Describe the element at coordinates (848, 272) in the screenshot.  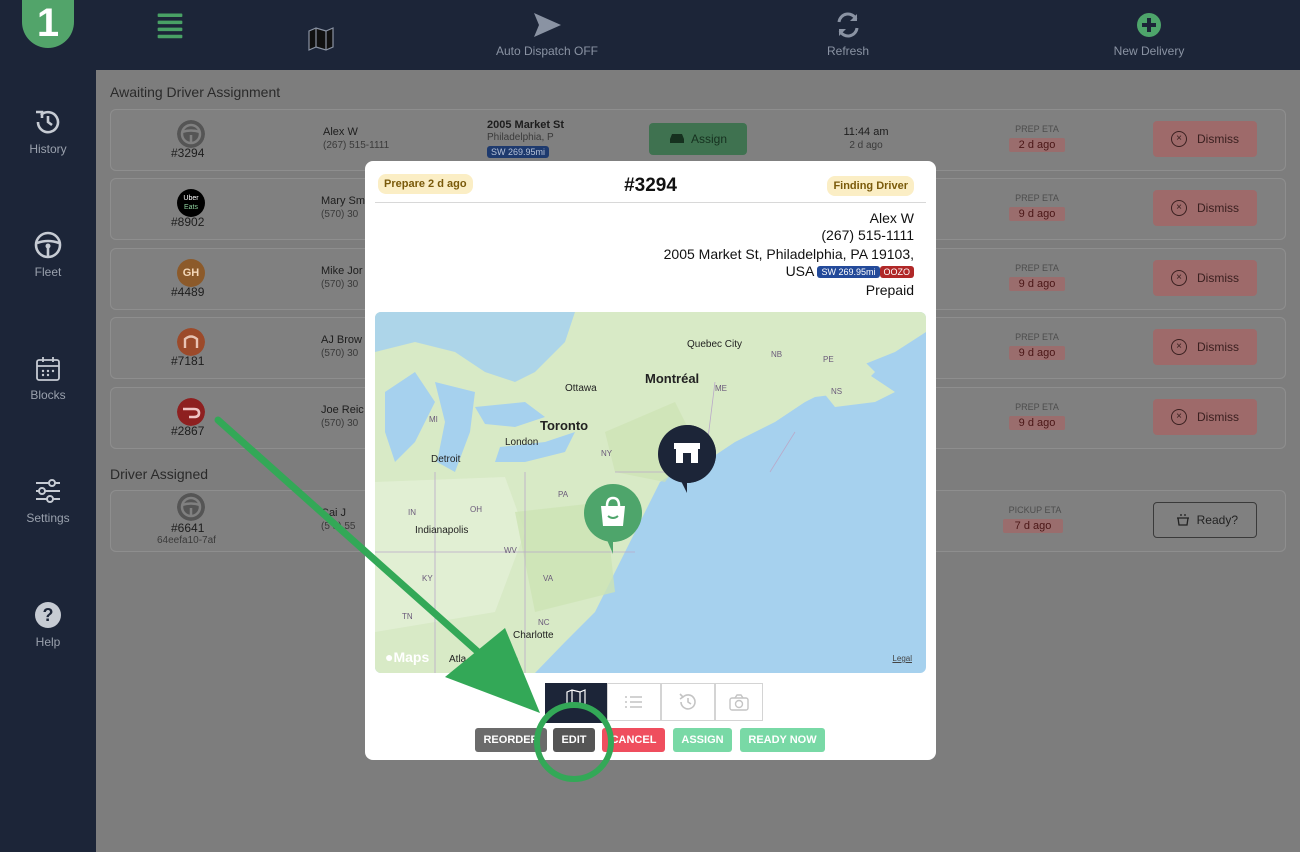
I see `distance-tag: SW 269.95mi` at that location.